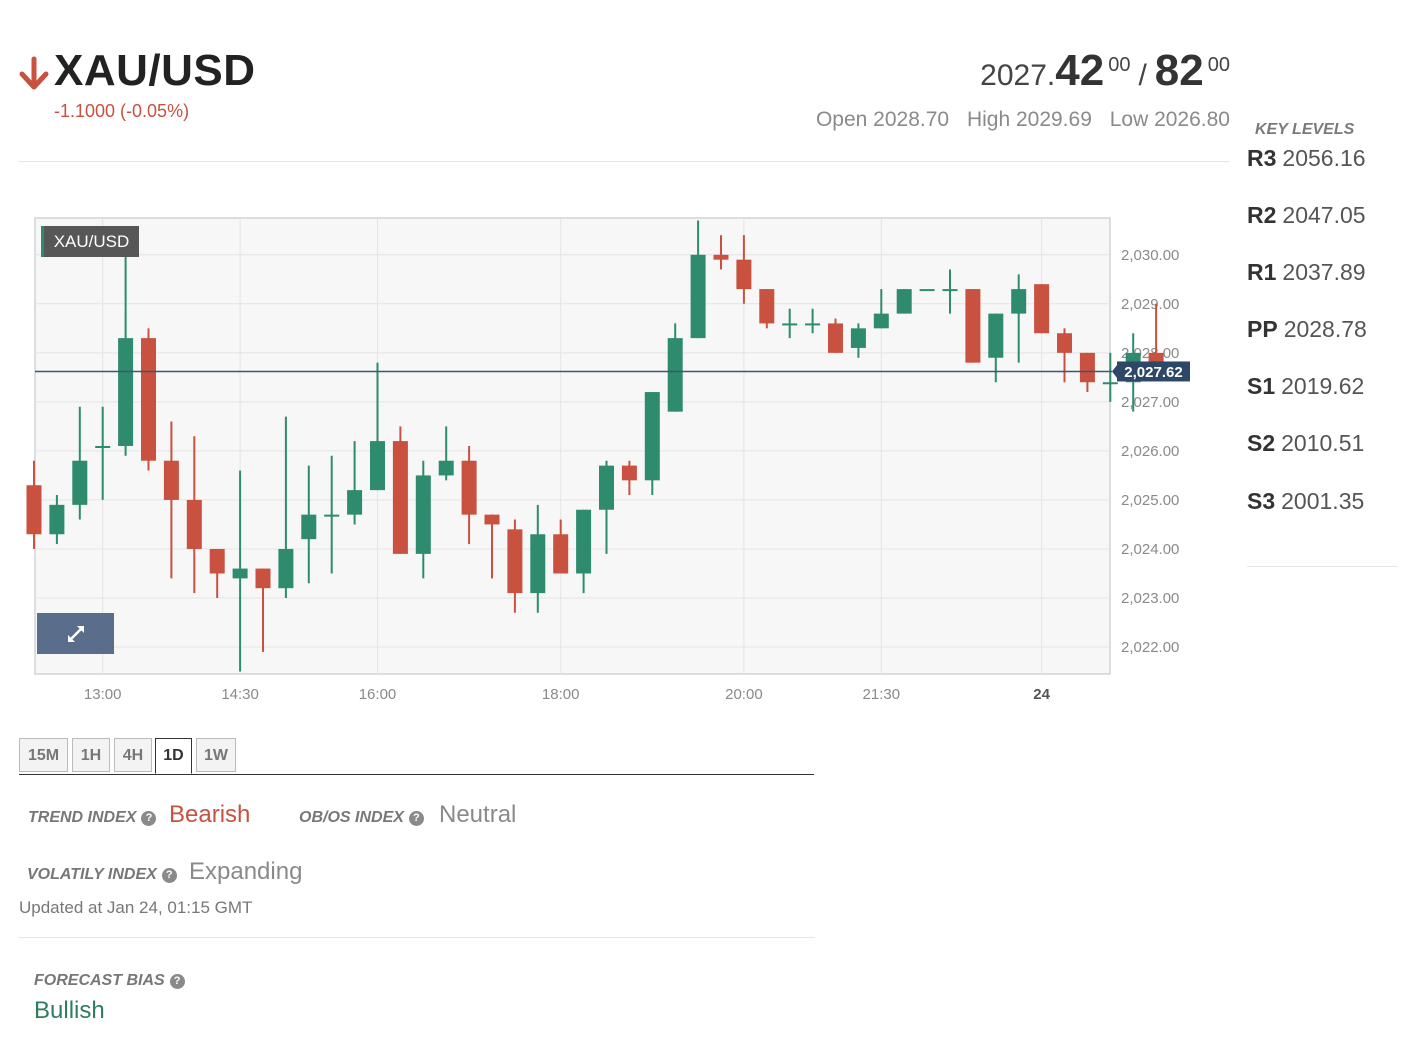 The image size is (1423, 1057). I want to click on y-tick-label: 2,025.00, so click(1150, 500).